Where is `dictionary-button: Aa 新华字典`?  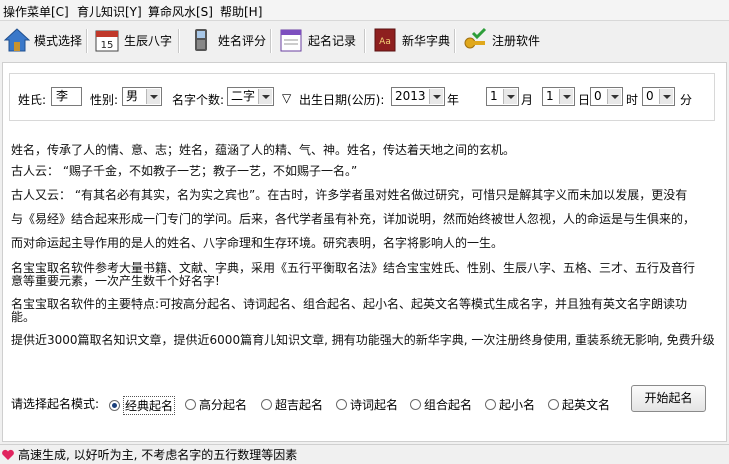
dictionary-button: Aa 新华字典 is located at coordinates (411, 40).